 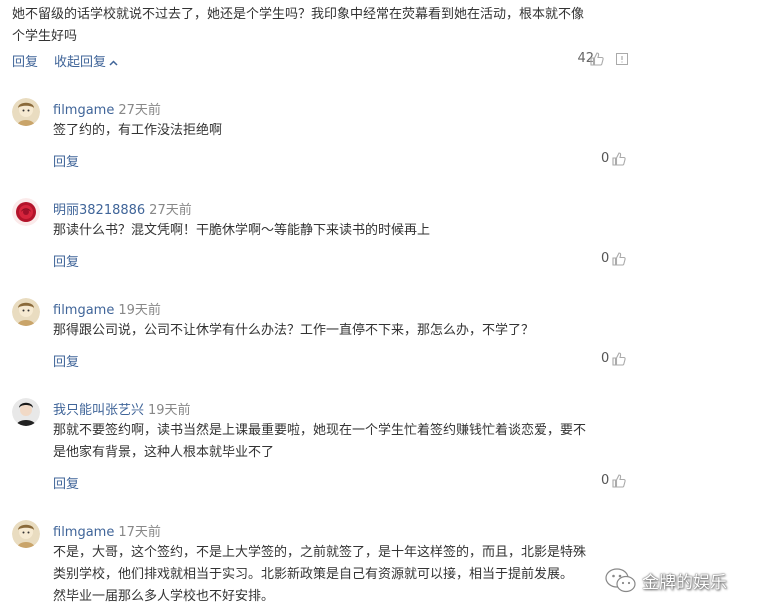 I want to click on comment-meta: filmgame 27天前, so click(x=107, y=108).